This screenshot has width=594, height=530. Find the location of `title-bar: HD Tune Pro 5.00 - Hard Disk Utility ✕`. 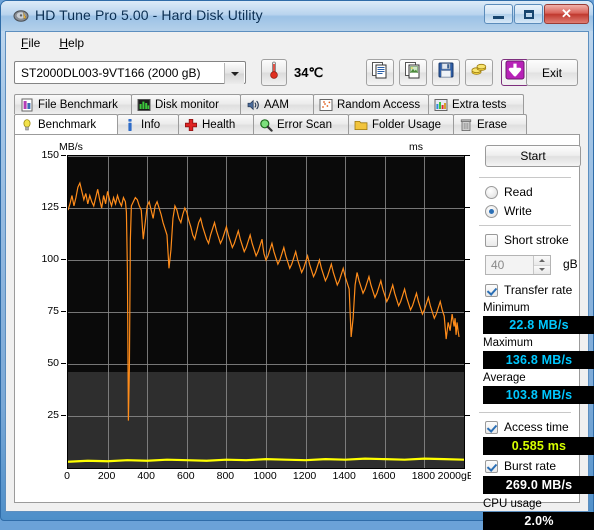

title-bar: HD Tune Pro 5.00 - Hard Disk Utility ✕ is located at coordinates (297, 16).